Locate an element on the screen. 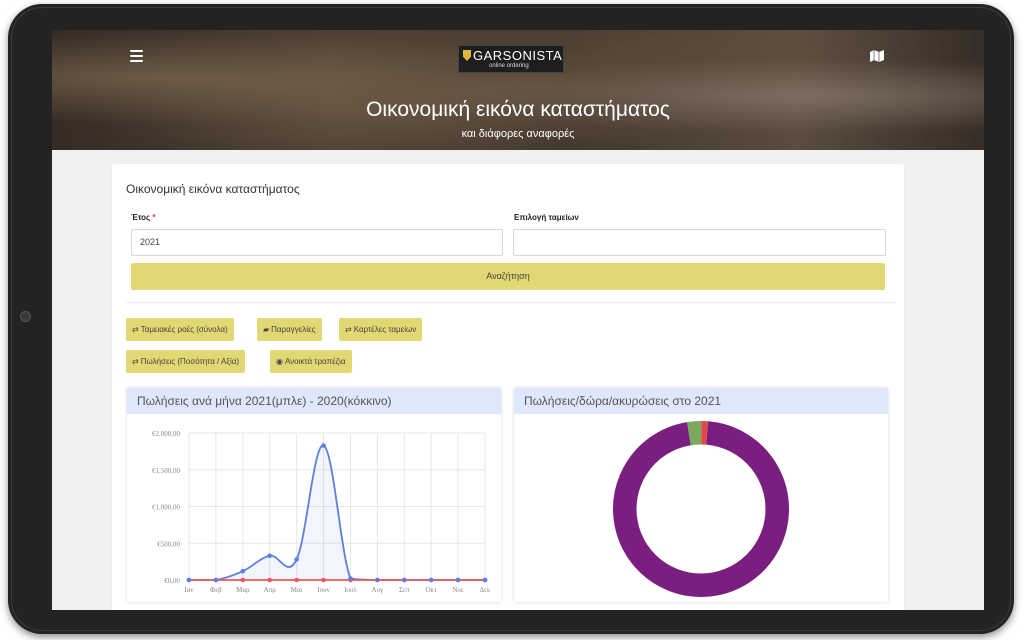  y-tick-label: €1.000,00 is located at coordinates (166, 508).